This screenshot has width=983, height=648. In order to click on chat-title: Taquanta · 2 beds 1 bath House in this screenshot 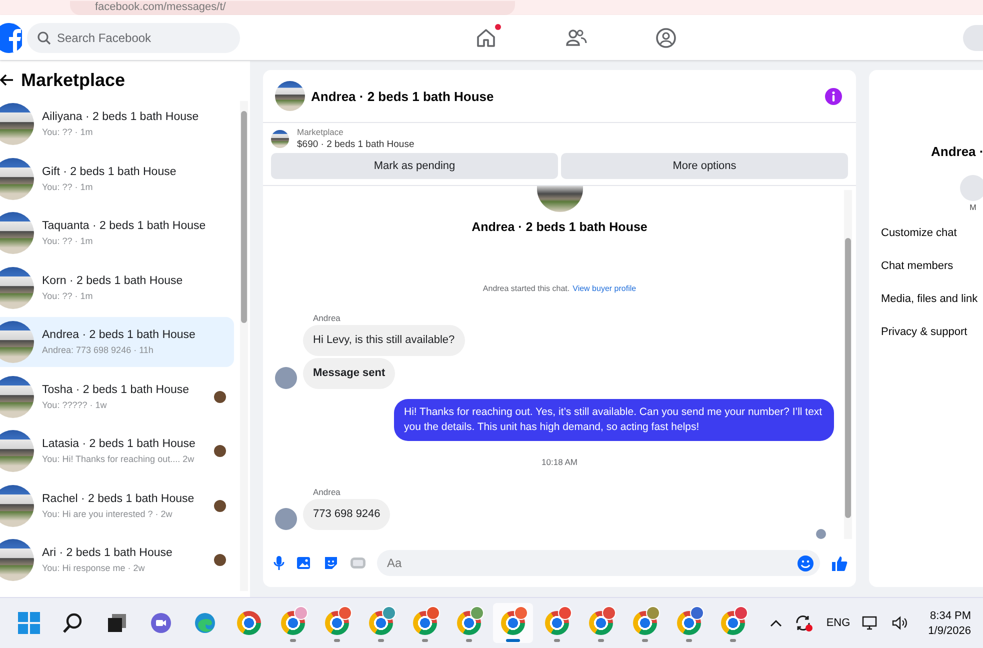, I will do `click(124, 226)`.